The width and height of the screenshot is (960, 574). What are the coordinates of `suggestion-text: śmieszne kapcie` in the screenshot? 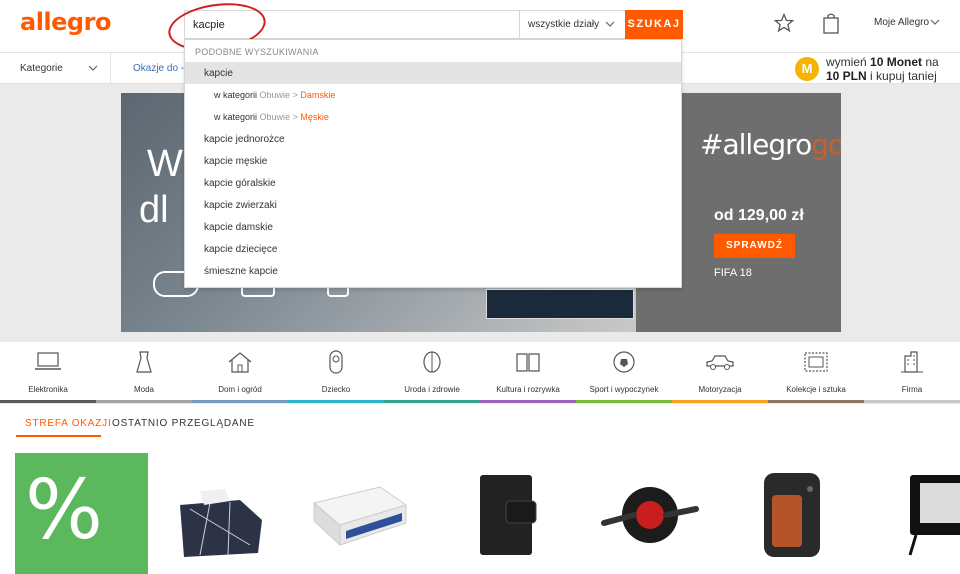 It's located at (241, 271).